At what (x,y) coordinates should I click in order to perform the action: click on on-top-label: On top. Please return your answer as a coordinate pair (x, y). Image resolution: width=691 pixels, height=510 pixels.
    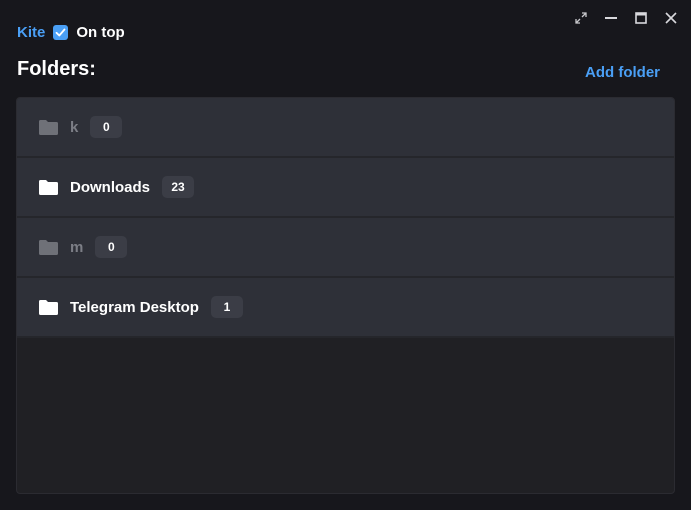
    Looking at the image, I should click on (100, 32).